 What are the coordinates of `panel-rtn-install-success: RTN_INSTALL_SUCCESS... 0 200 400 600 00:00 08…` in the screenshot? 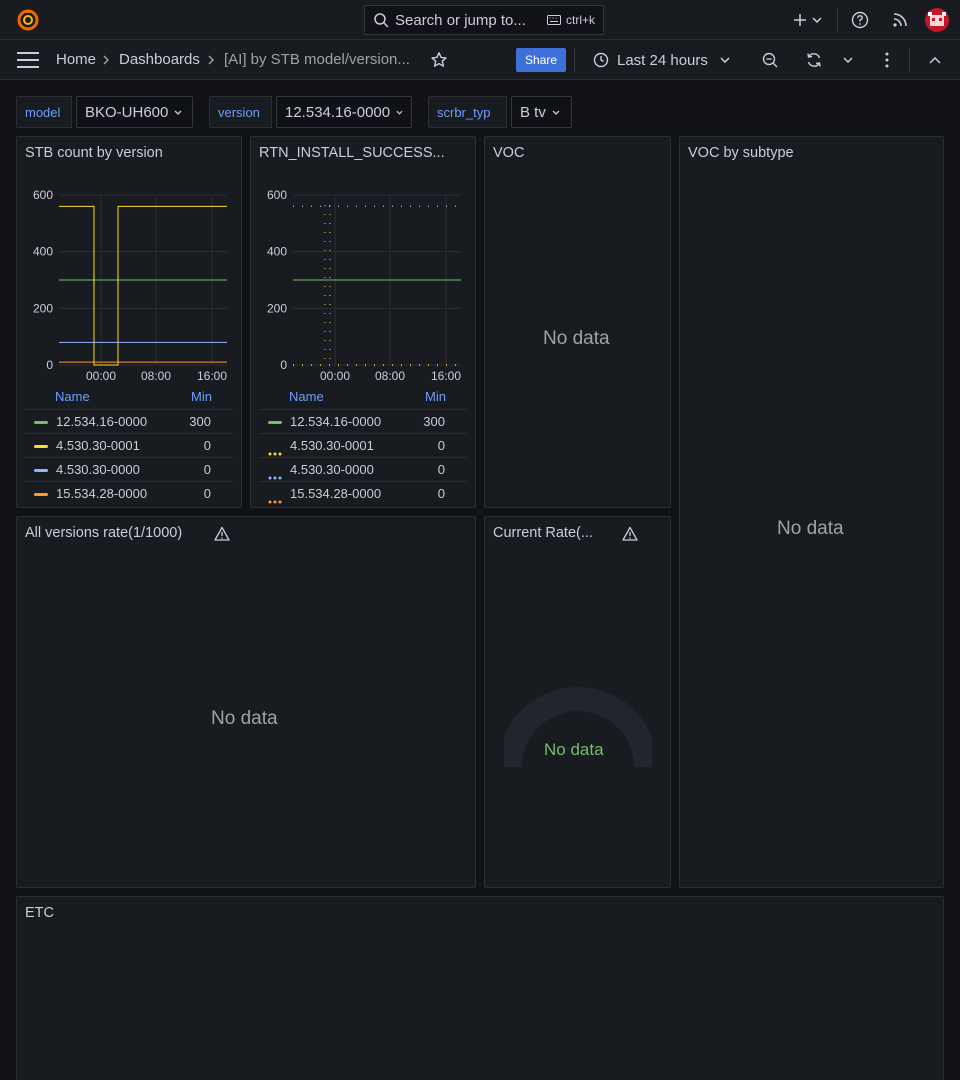 It's located at (363, 322).